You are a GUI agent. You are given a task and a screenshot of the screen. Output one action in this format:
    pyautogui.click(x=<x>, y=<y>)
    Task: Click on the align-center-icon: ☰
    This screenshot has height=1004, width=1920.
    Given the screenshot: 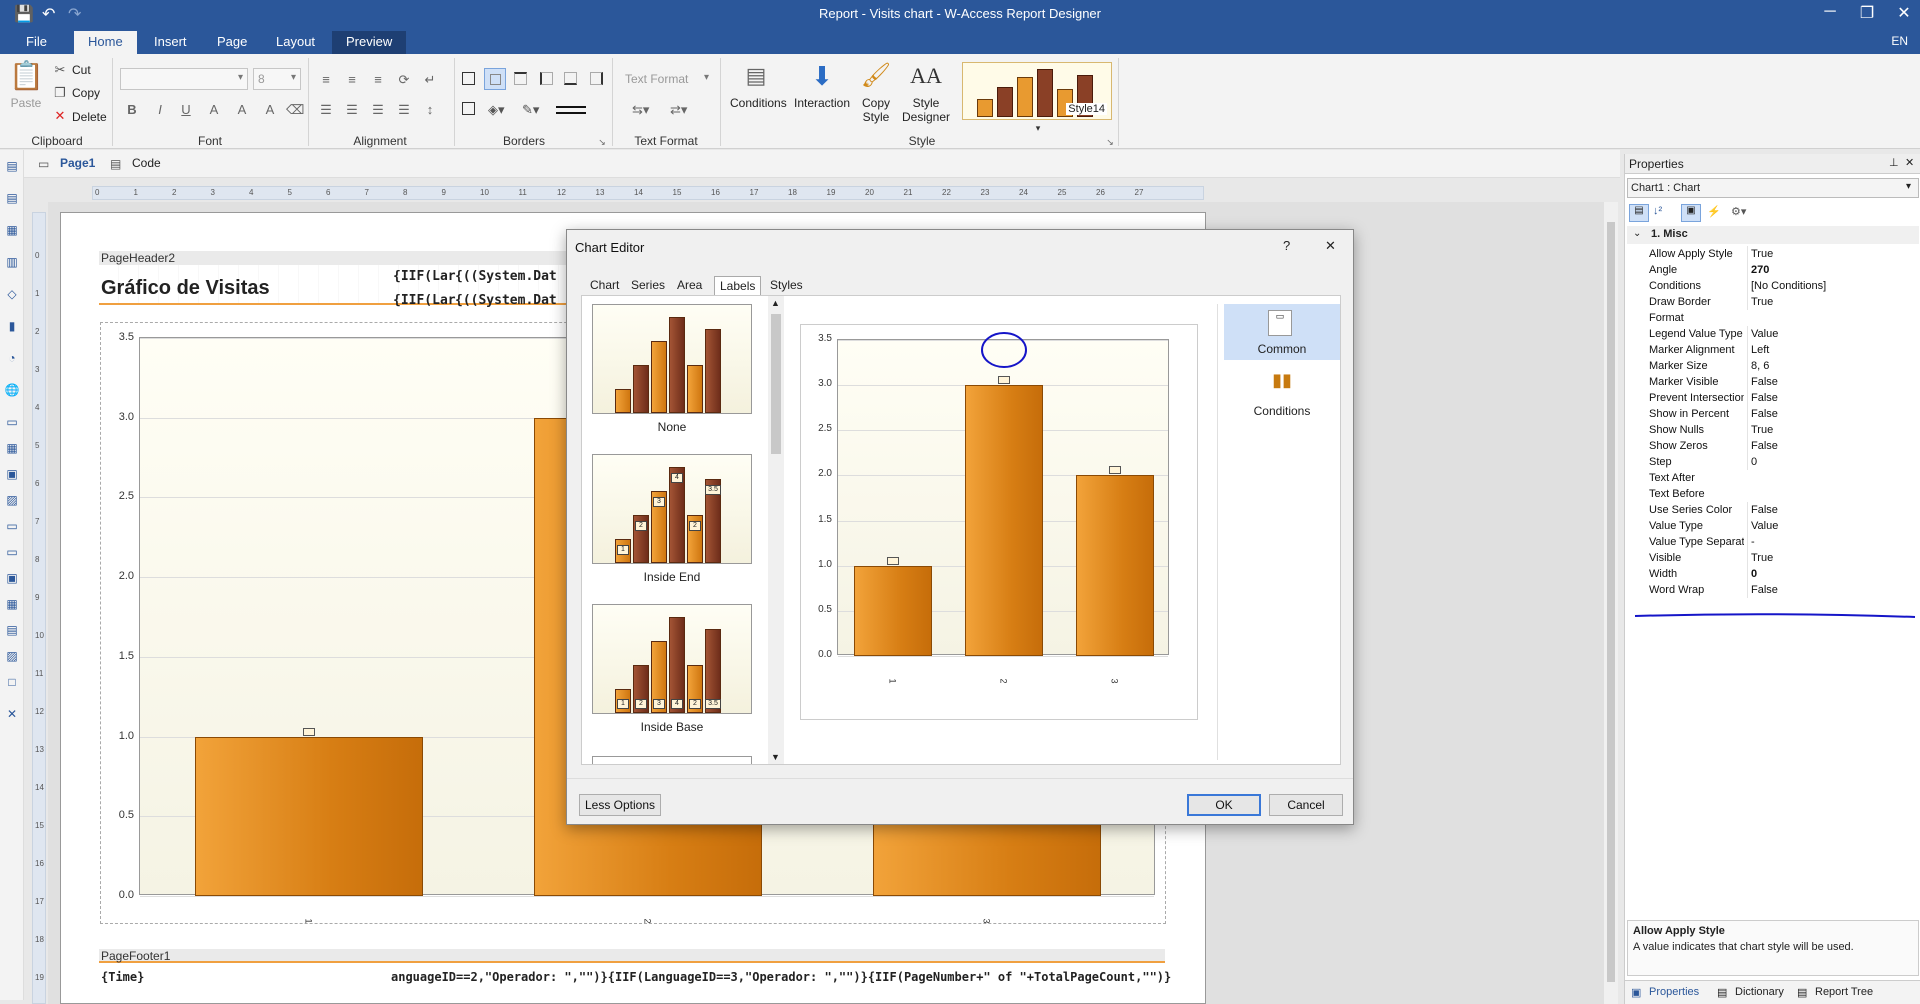 What is the action you would take?
    pyautogui.click(x=352, y=110)
    